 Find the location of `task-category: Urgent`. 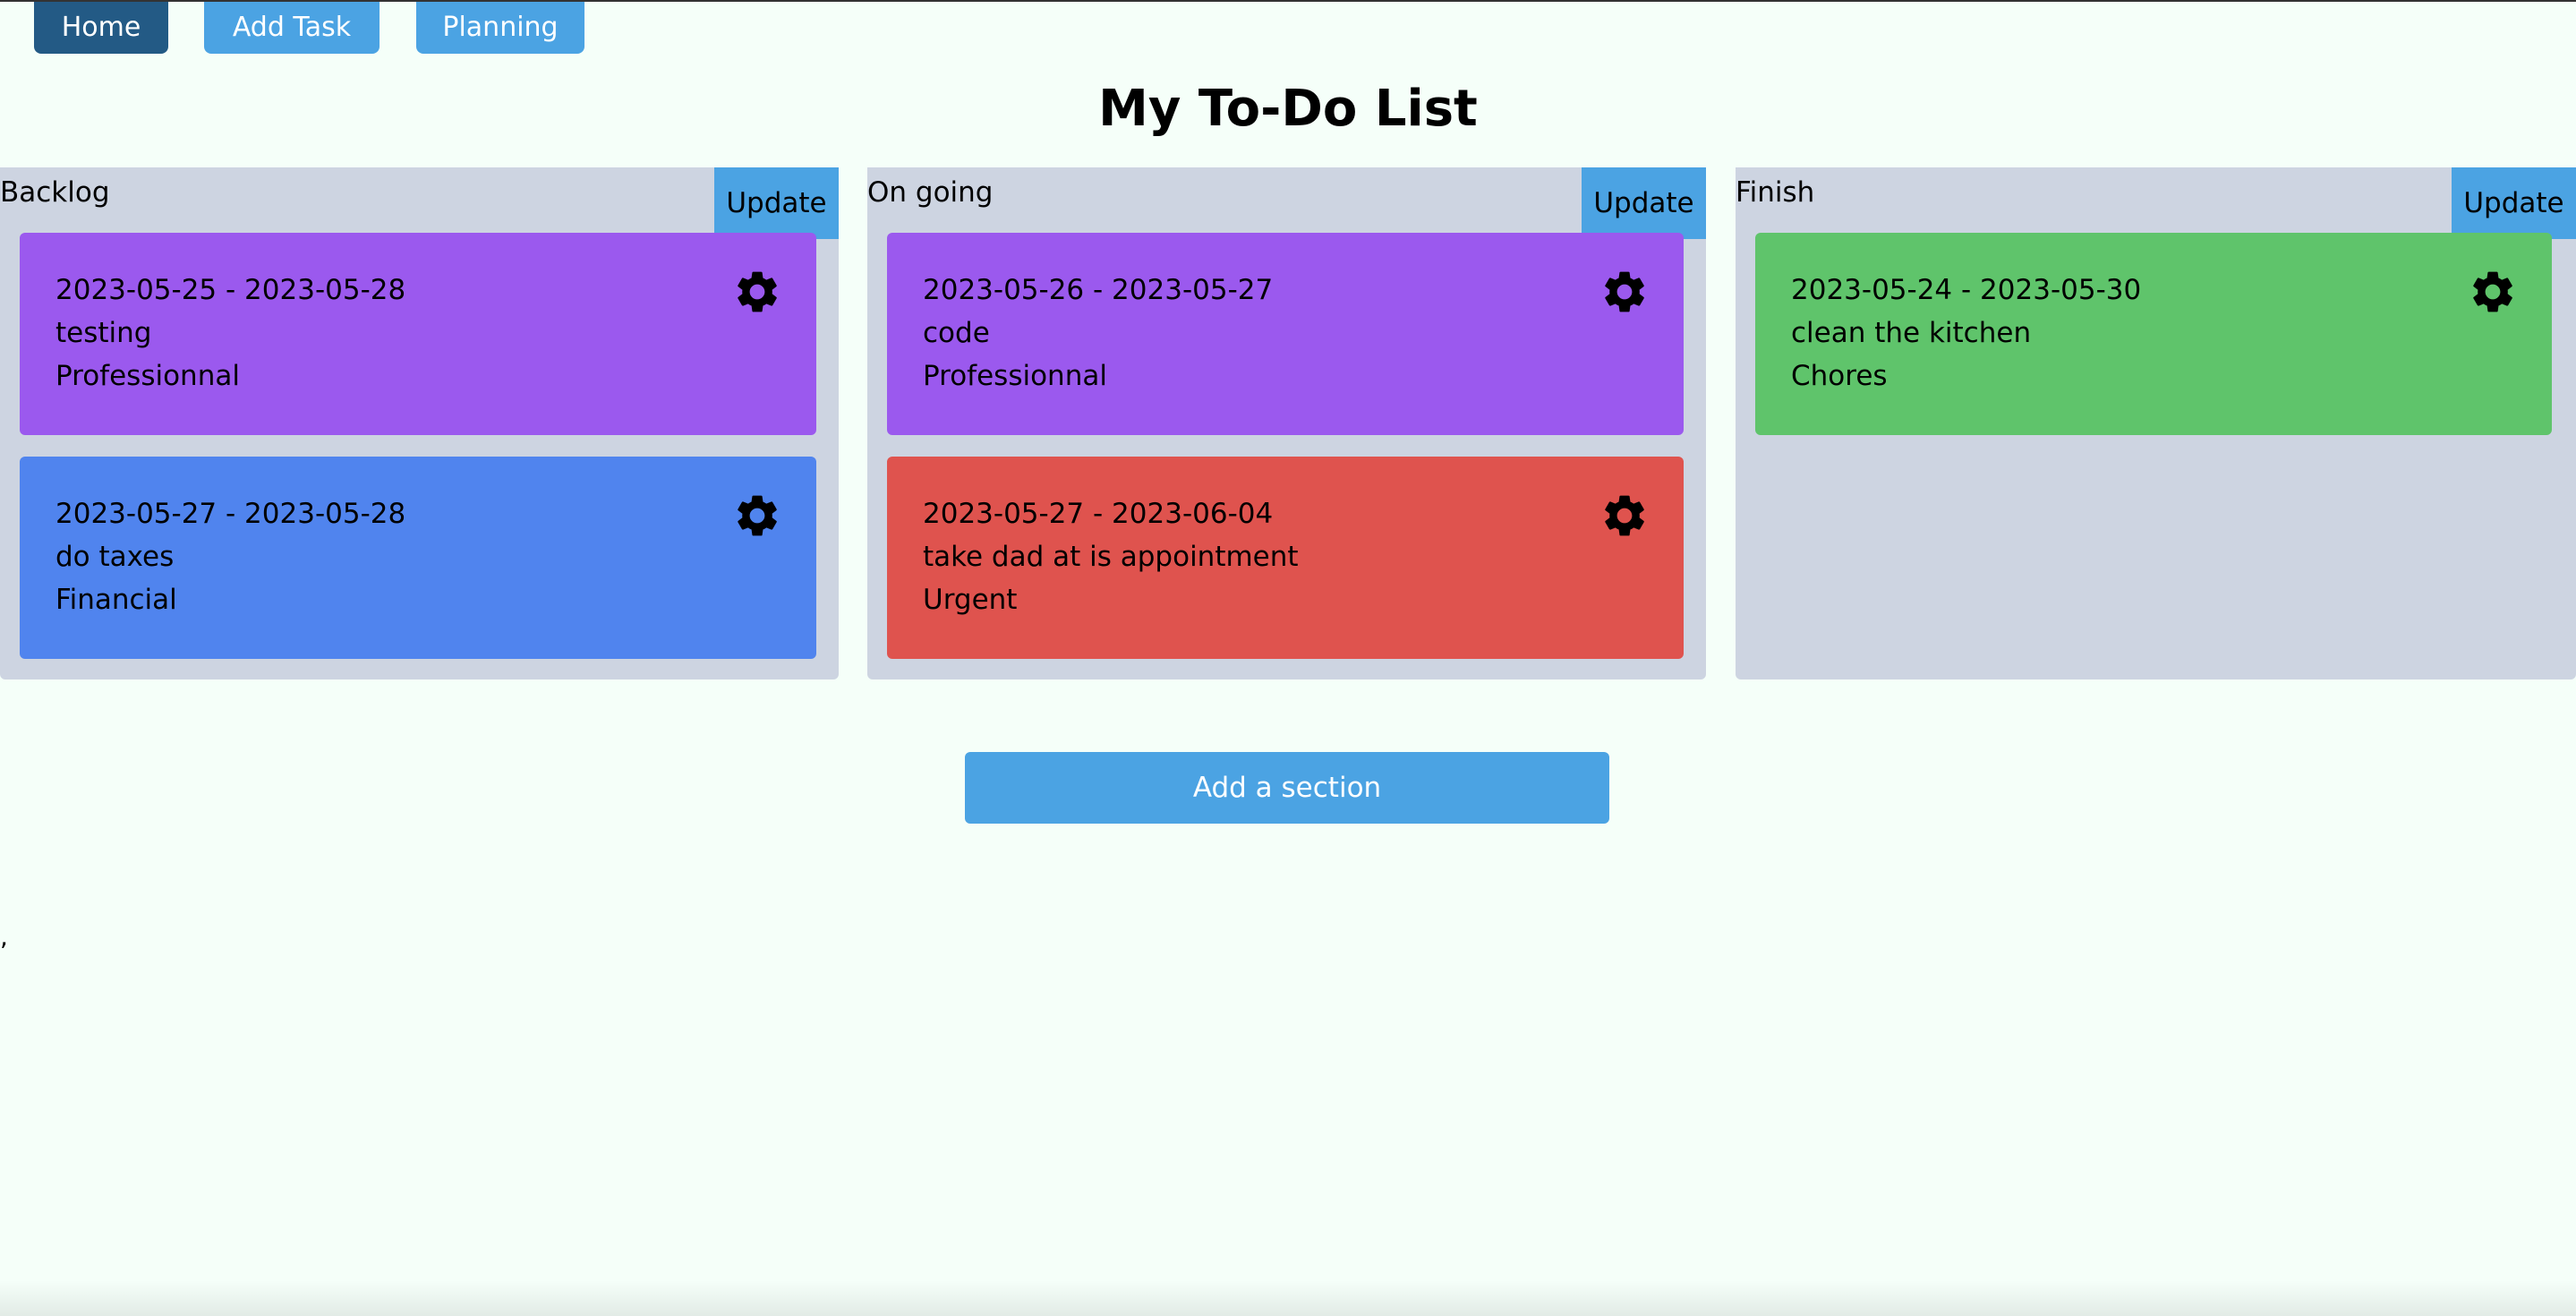

task-category: Urgent is located at coordinates (970, 600).